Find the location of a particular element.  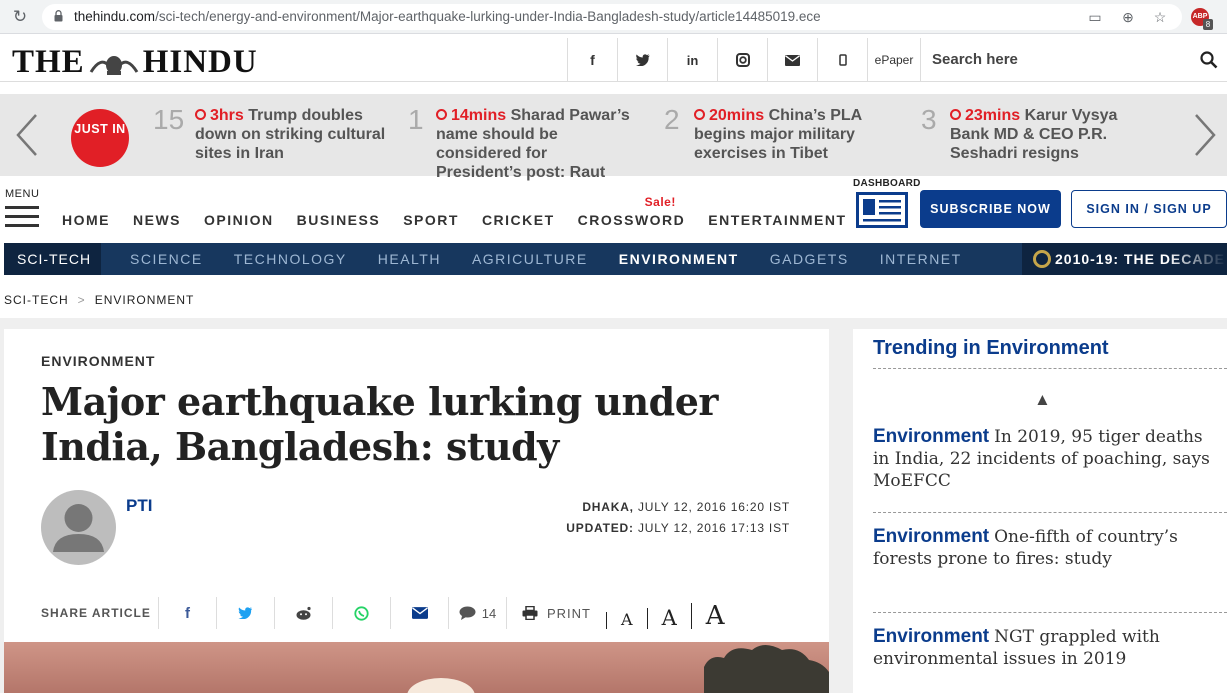

subnav-item-health: HEALTH is located at coordinates (409, 259).